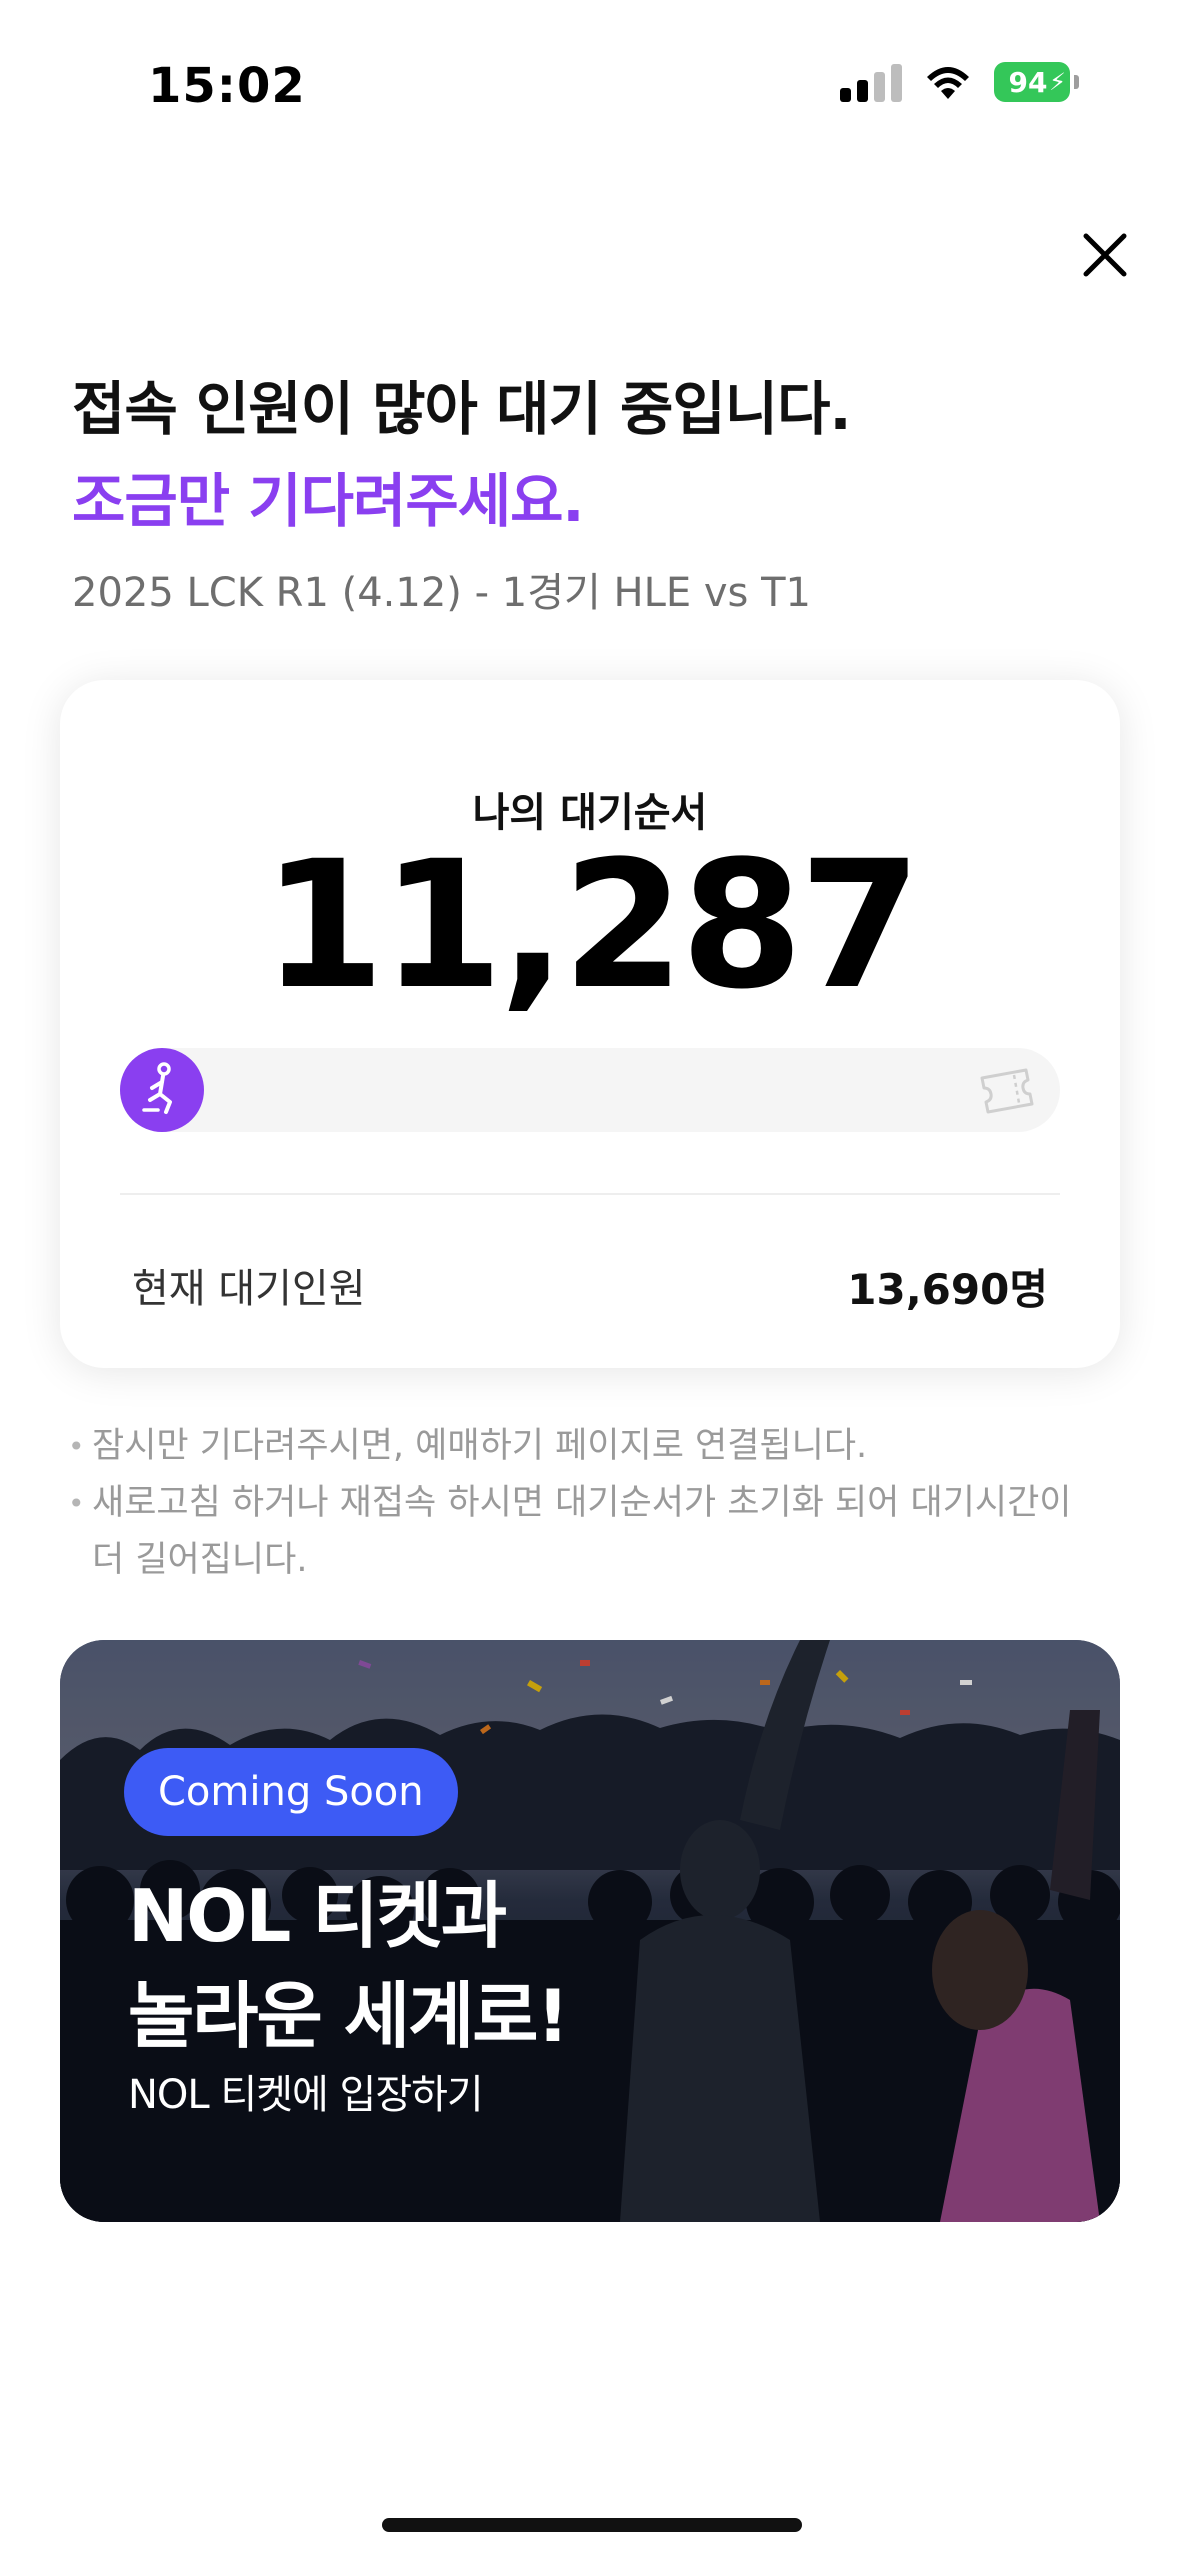 The image size is (1179, 2556). I want to click on battery-indicator: 94 ⚡, so click(1032, 82).